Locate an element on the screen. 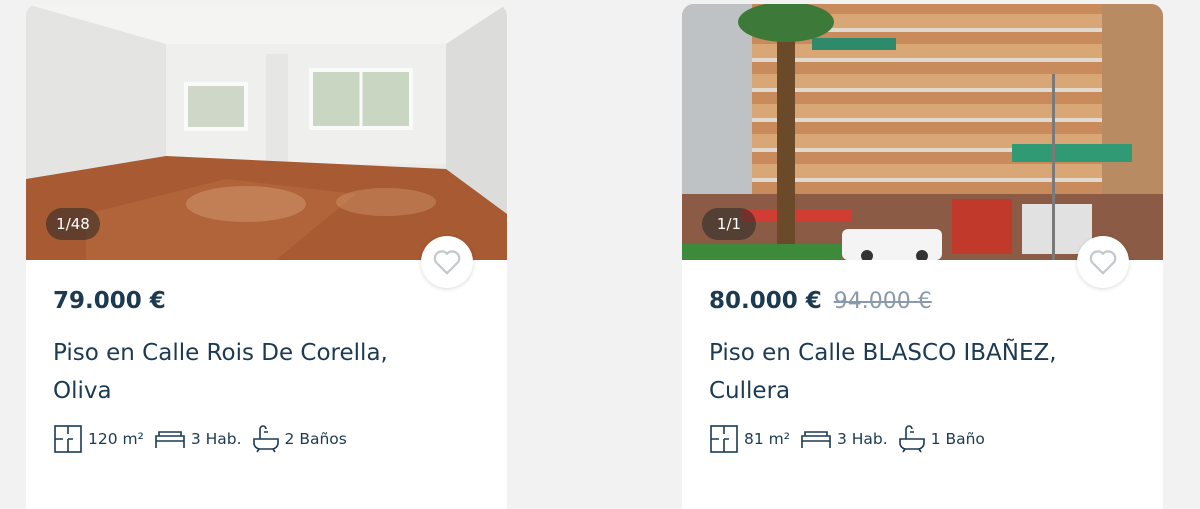 The image size is (1200, 509). baths-value: 1 Baño is located at coordinates (957, 439).